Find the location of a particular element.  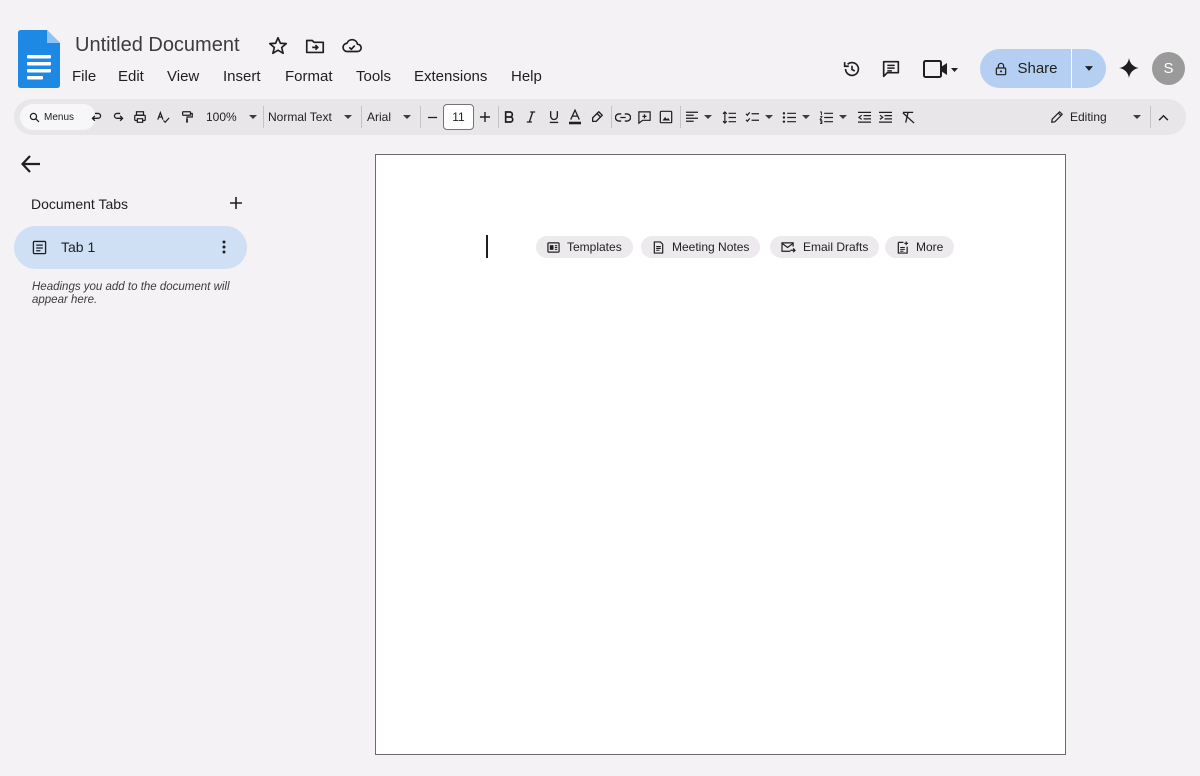

numbered-list-select is located at coordinates (833, 117).